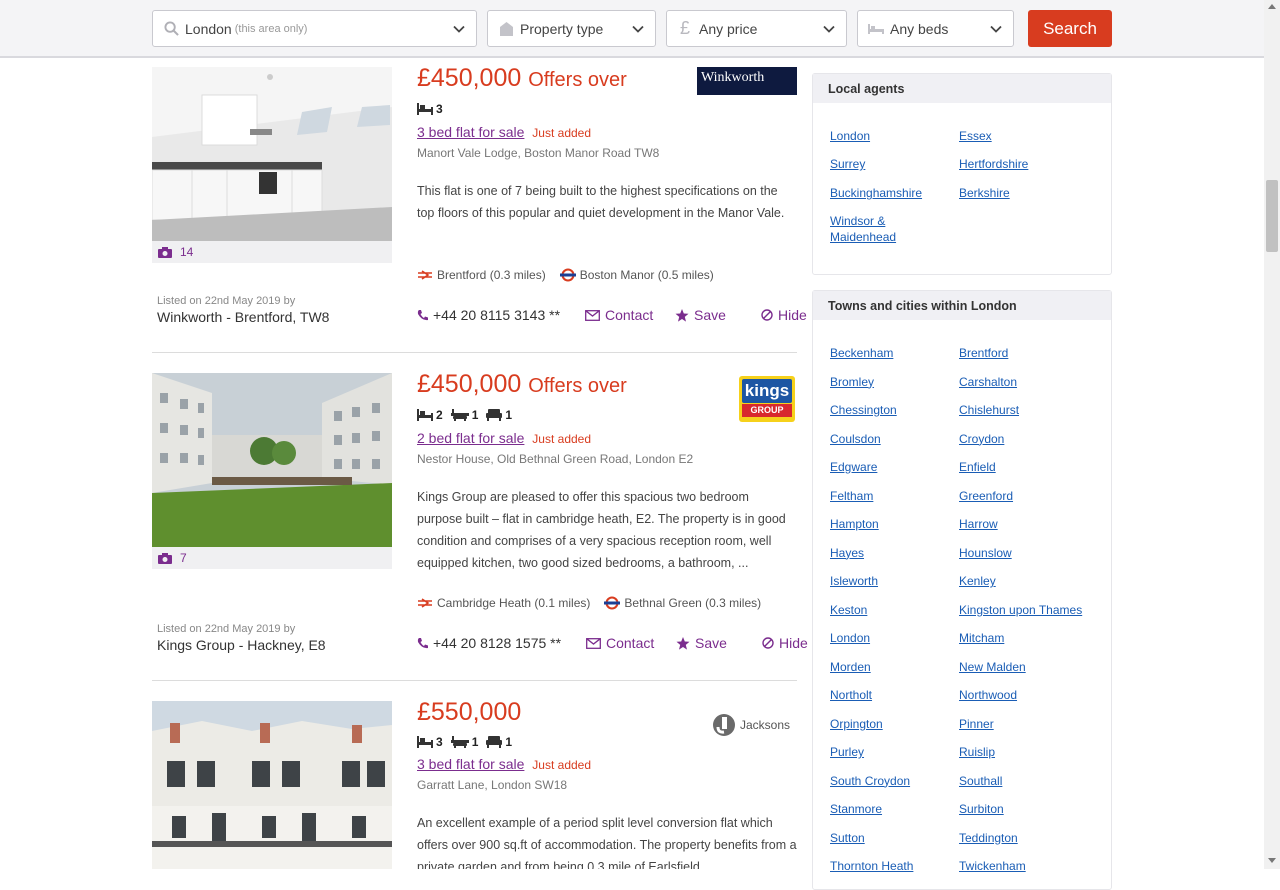 The width and height of the screenshot is (1280, 890). Describe the element at coordinates (977, 467) in the screenshot. I see `town-link: Enfield` at that location.